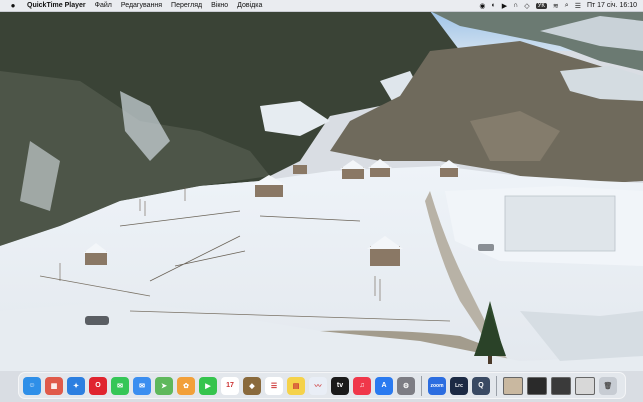 The height and width of the screenshot is (402, 643). I want to click on menu-file: Файл, so click(103, 5).